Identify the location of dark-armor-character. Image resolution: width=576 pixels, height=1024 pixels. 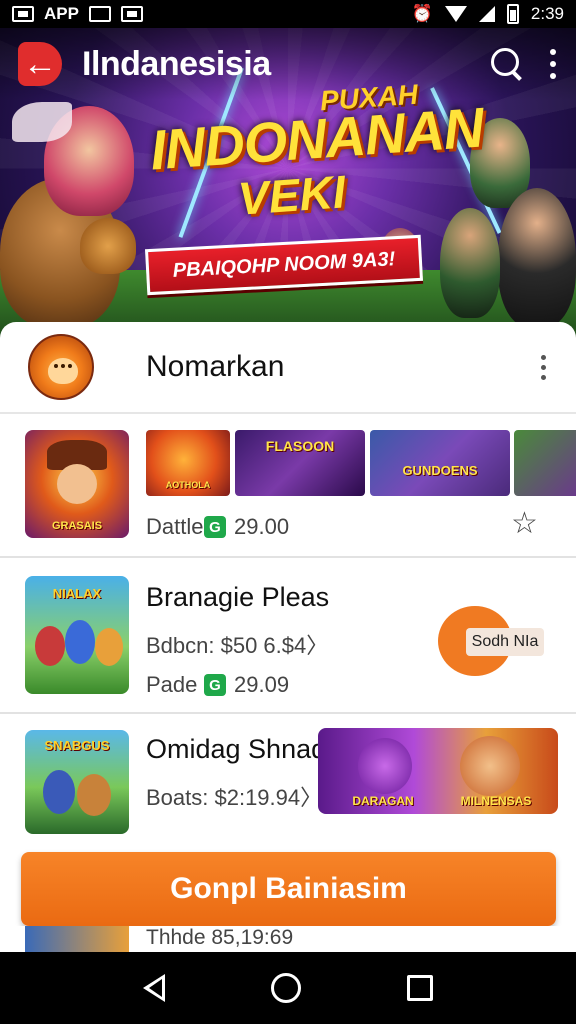
(537, 258).